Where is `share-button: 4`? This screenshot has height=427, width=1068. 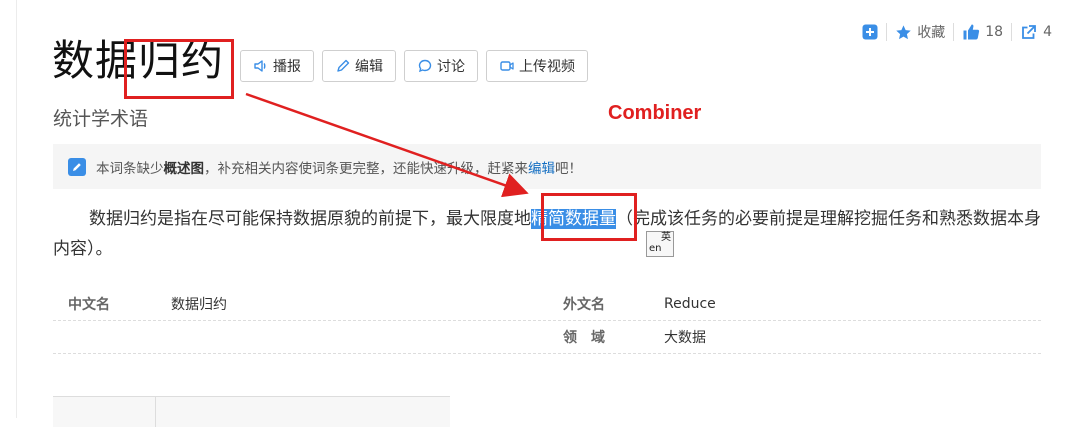
share-button: 4 is located at coordinates (1036, 32).